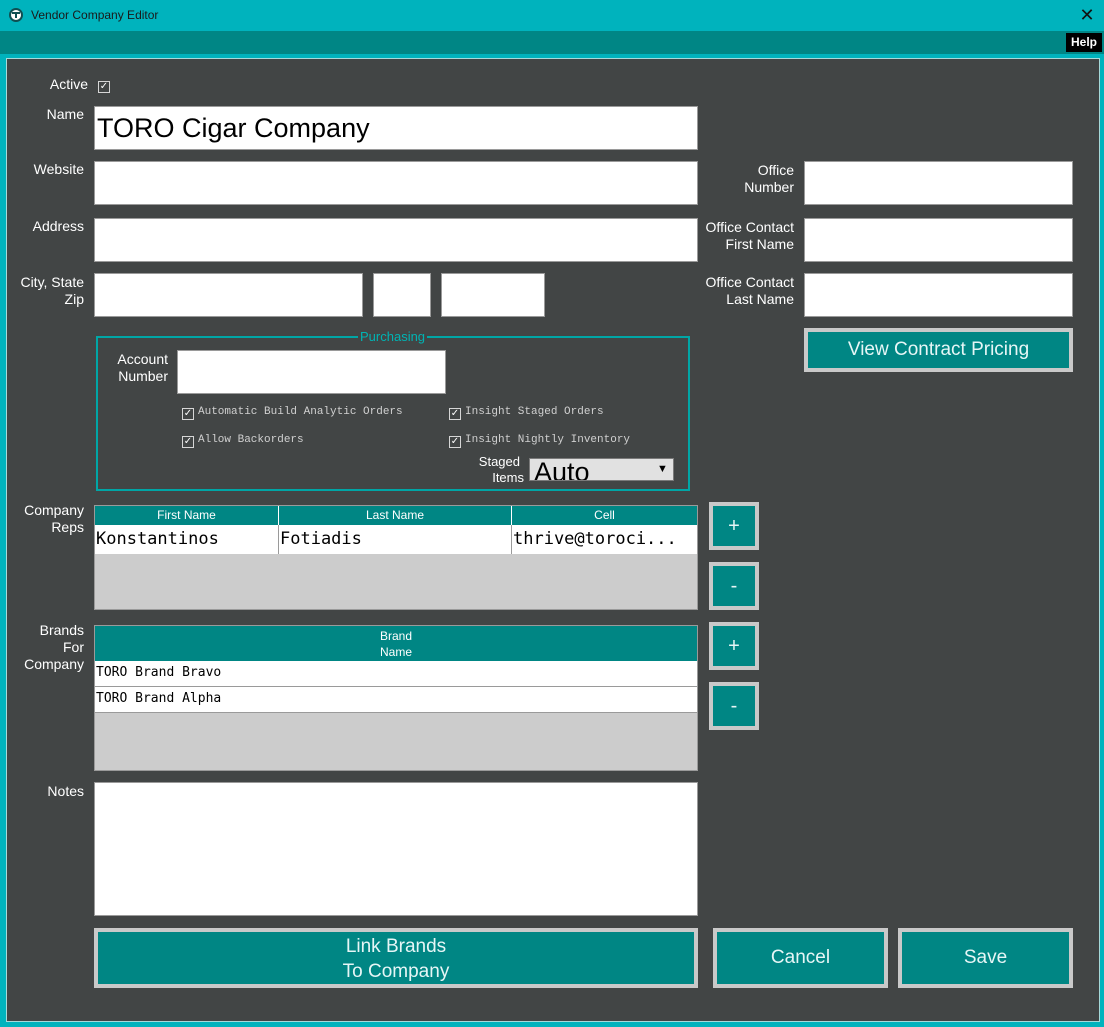 This screenshot has width=1104, height=1027. I want to click on allow-backorders-checkbox: ✓, so click(188, 442).